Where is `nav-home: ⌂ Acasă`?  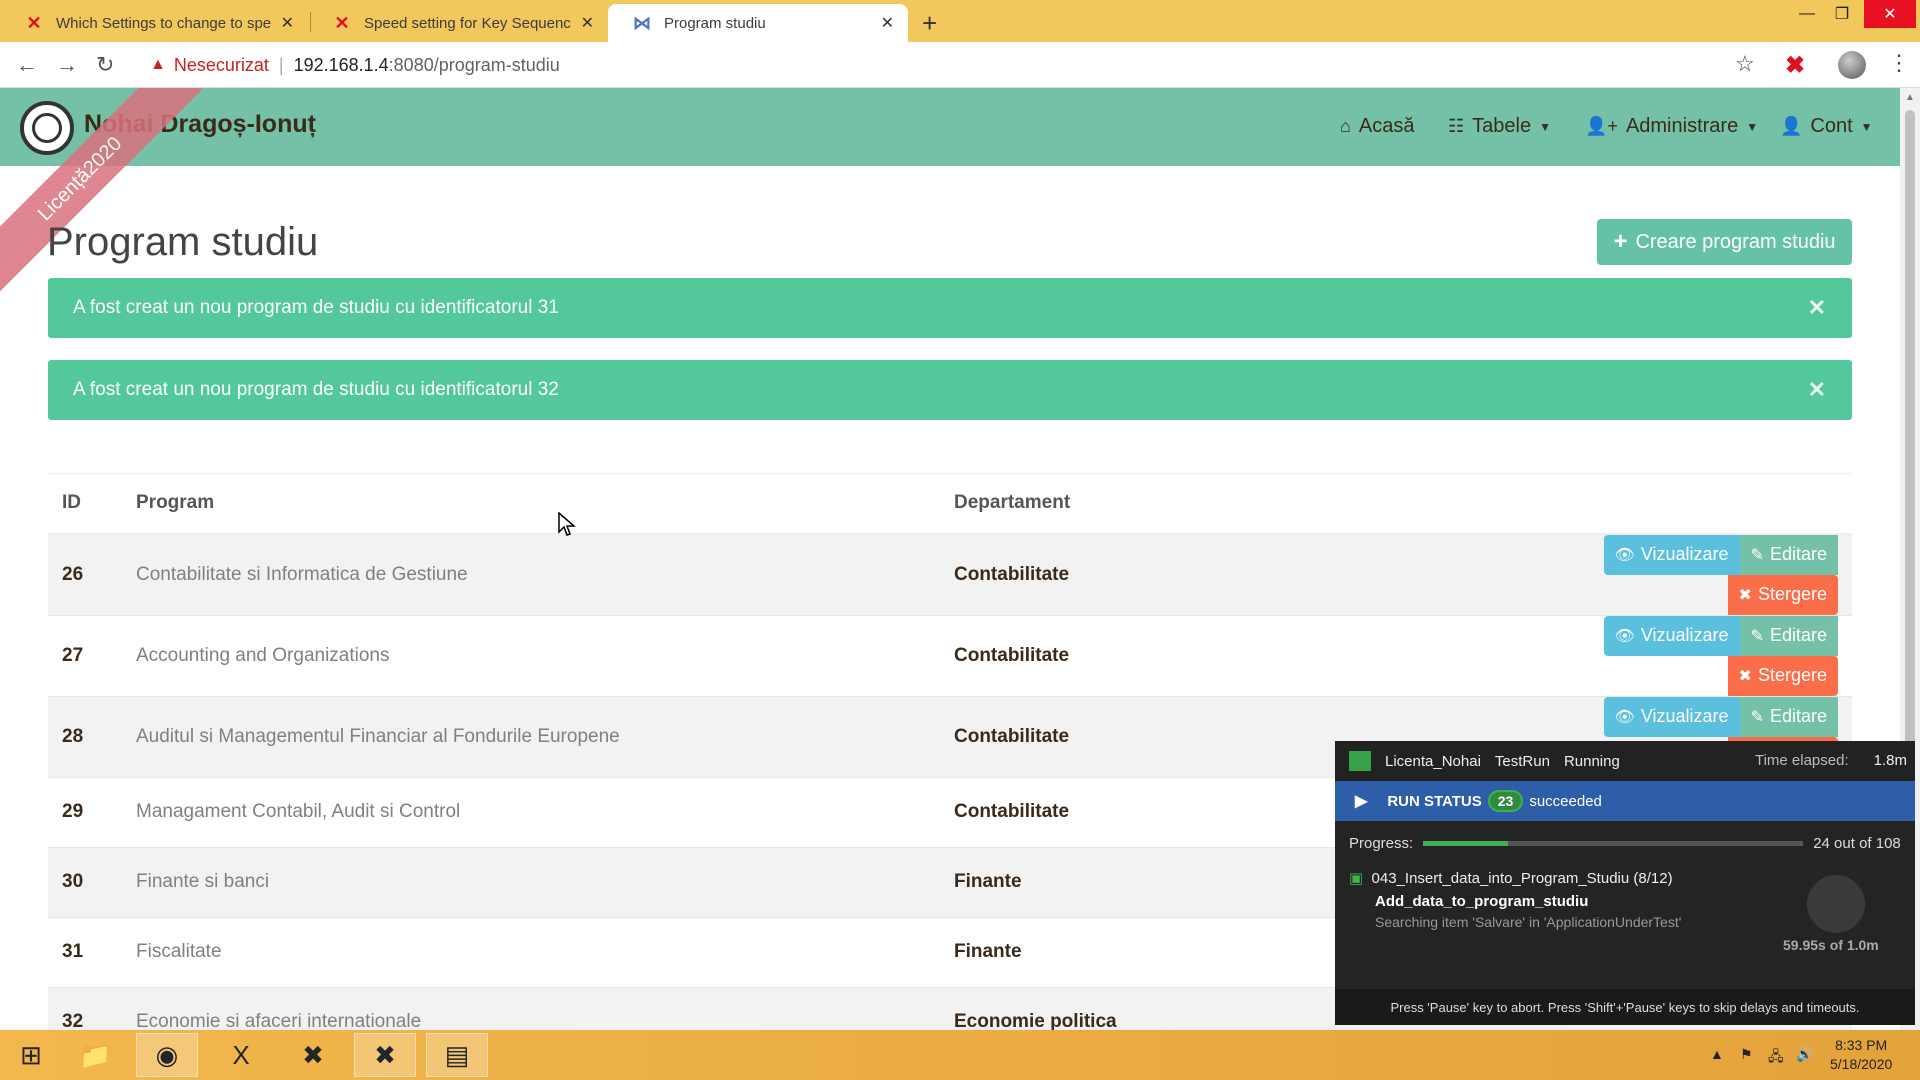 nav-home: ⌂ Acasă is located at coordinates (1377, 126).